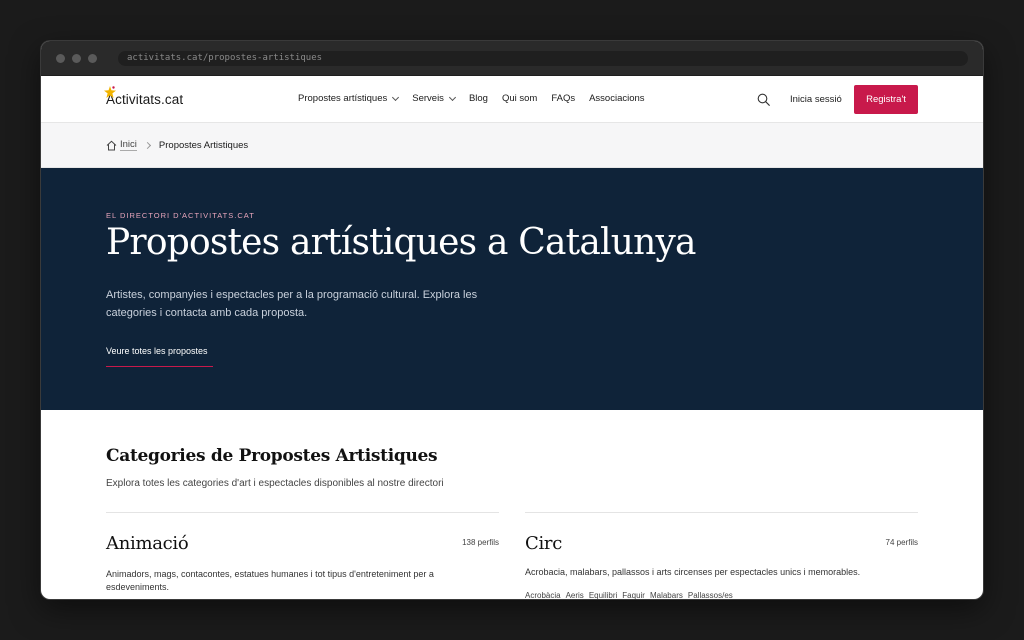  What do you see at coordinates (543, 595) in the screenshot?
I see `category-tag: Acrobàcia` at bounding box center [543, 595].